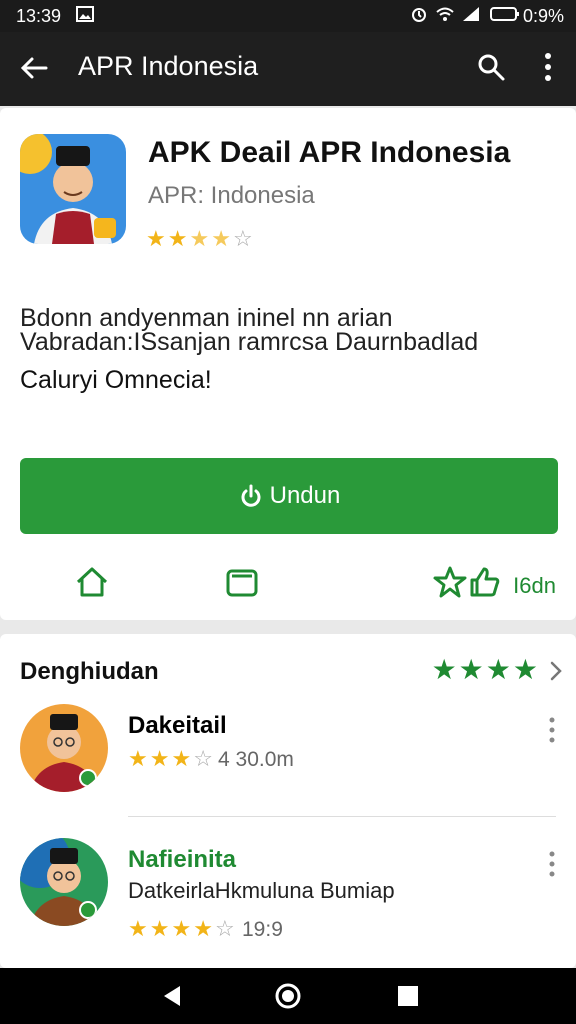 This screenshot has width=576, height=1024. What do you see at coordinates (249, 342) in the screenshot?
I see `app-description-line2: Vabradan:ISsanjan ramrcsa Daurnbadlad` at bounding box center [249, 342].